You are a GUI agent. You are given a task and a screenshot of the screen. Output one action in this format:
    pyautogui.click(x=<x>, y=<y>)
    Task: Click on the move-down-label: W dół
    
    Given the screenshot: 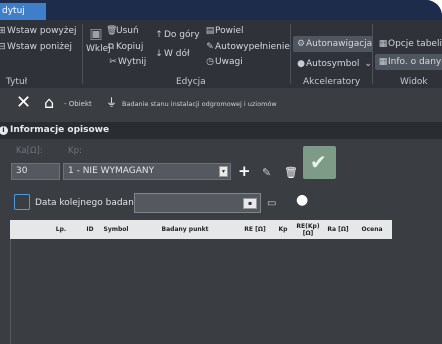 What is the action you would take?
    pyautogui.click(x=177, y=54)
    